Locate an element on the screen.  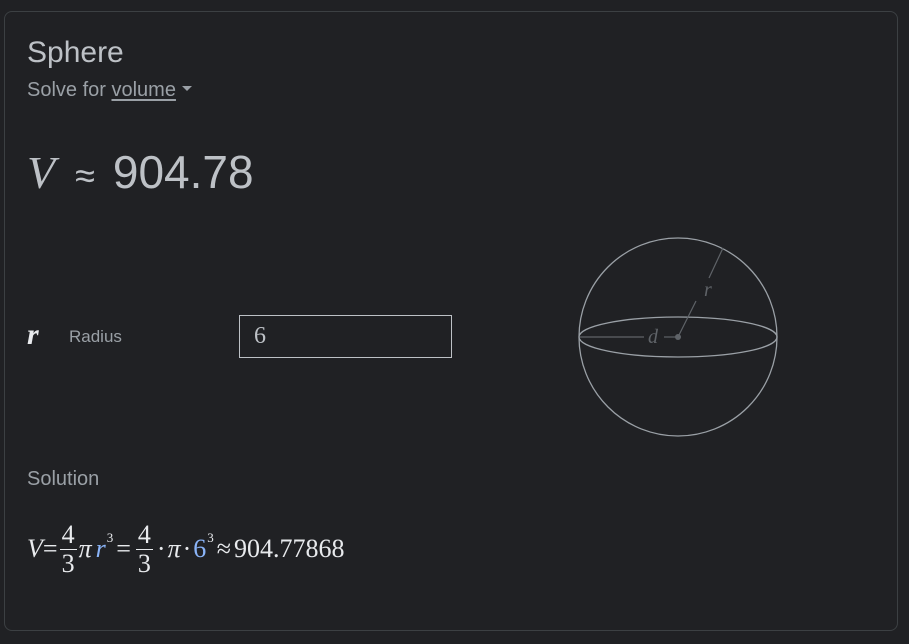
formula-radius-value: 6 is located at coordinates (200, 548).